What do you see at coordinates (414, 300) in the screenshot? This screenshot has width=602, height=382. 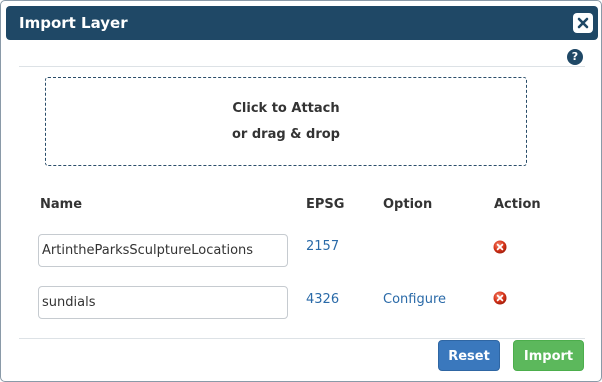 I see `configure-link: Configure` at bounding box center [414, 300].